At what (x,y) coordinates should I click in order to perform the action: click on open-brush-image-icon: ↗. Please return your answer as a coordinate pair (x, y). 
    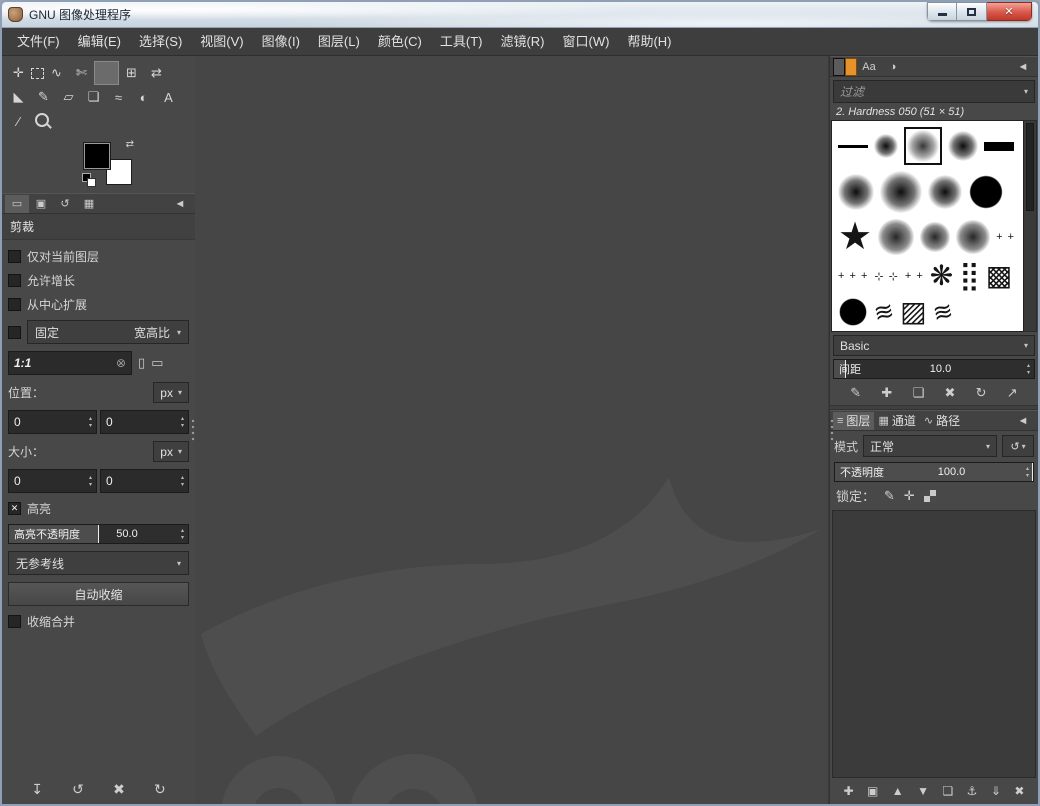
    Looking at the image, I should click on (1012, 393).